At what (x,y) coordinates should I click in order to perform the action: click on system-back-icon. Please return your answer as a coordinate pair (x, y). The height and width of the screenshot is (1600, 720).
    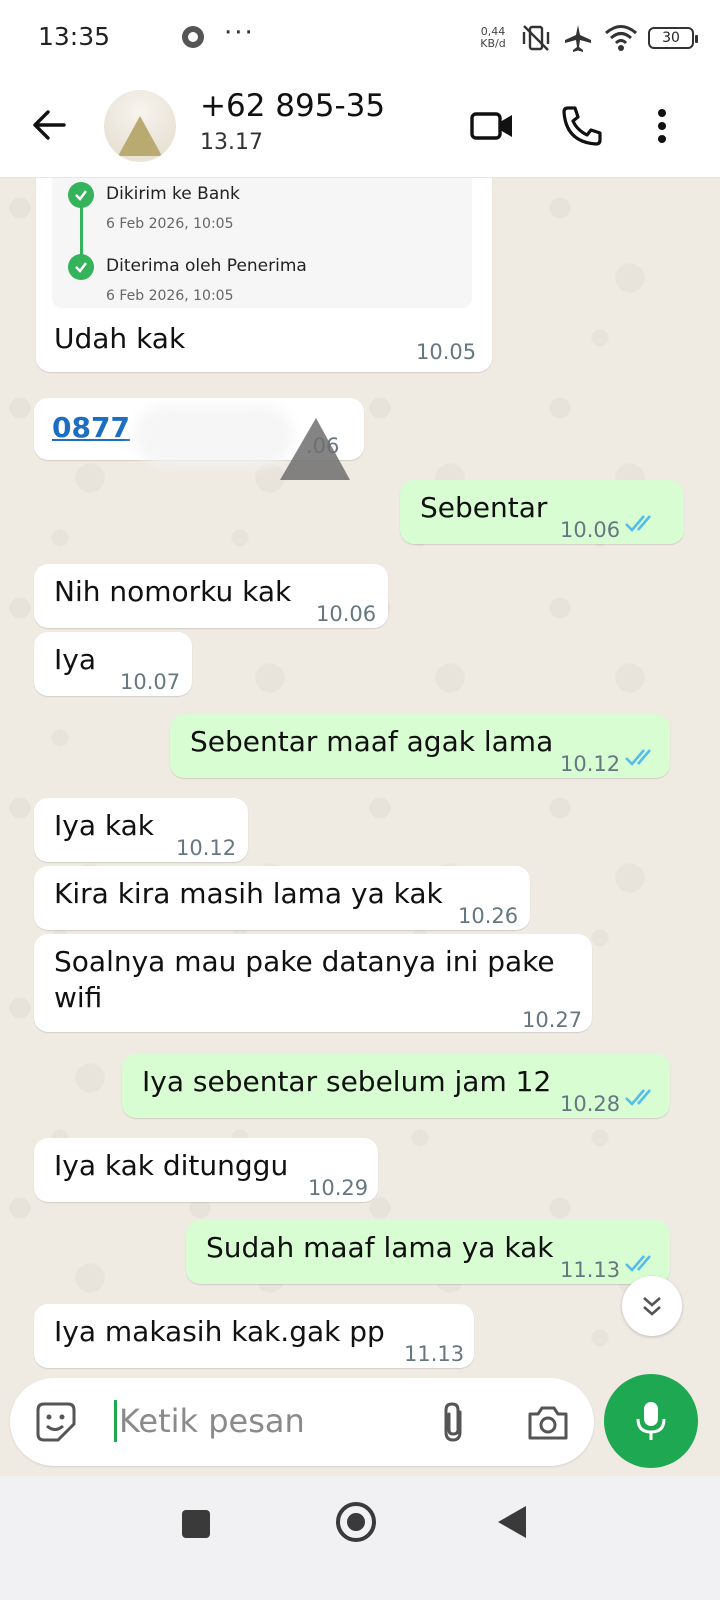
    Looking at the image, I should click on (512, 1522).